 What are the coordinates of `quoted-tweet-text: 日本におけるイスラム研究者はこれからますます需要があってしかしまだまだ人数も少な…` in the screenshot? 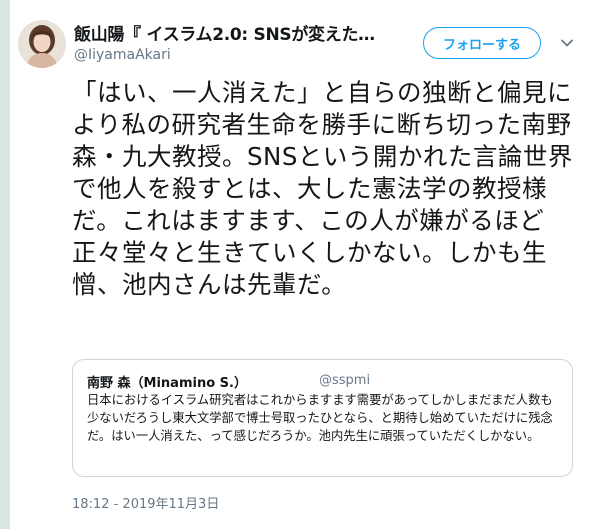 It's located at (320, 418).